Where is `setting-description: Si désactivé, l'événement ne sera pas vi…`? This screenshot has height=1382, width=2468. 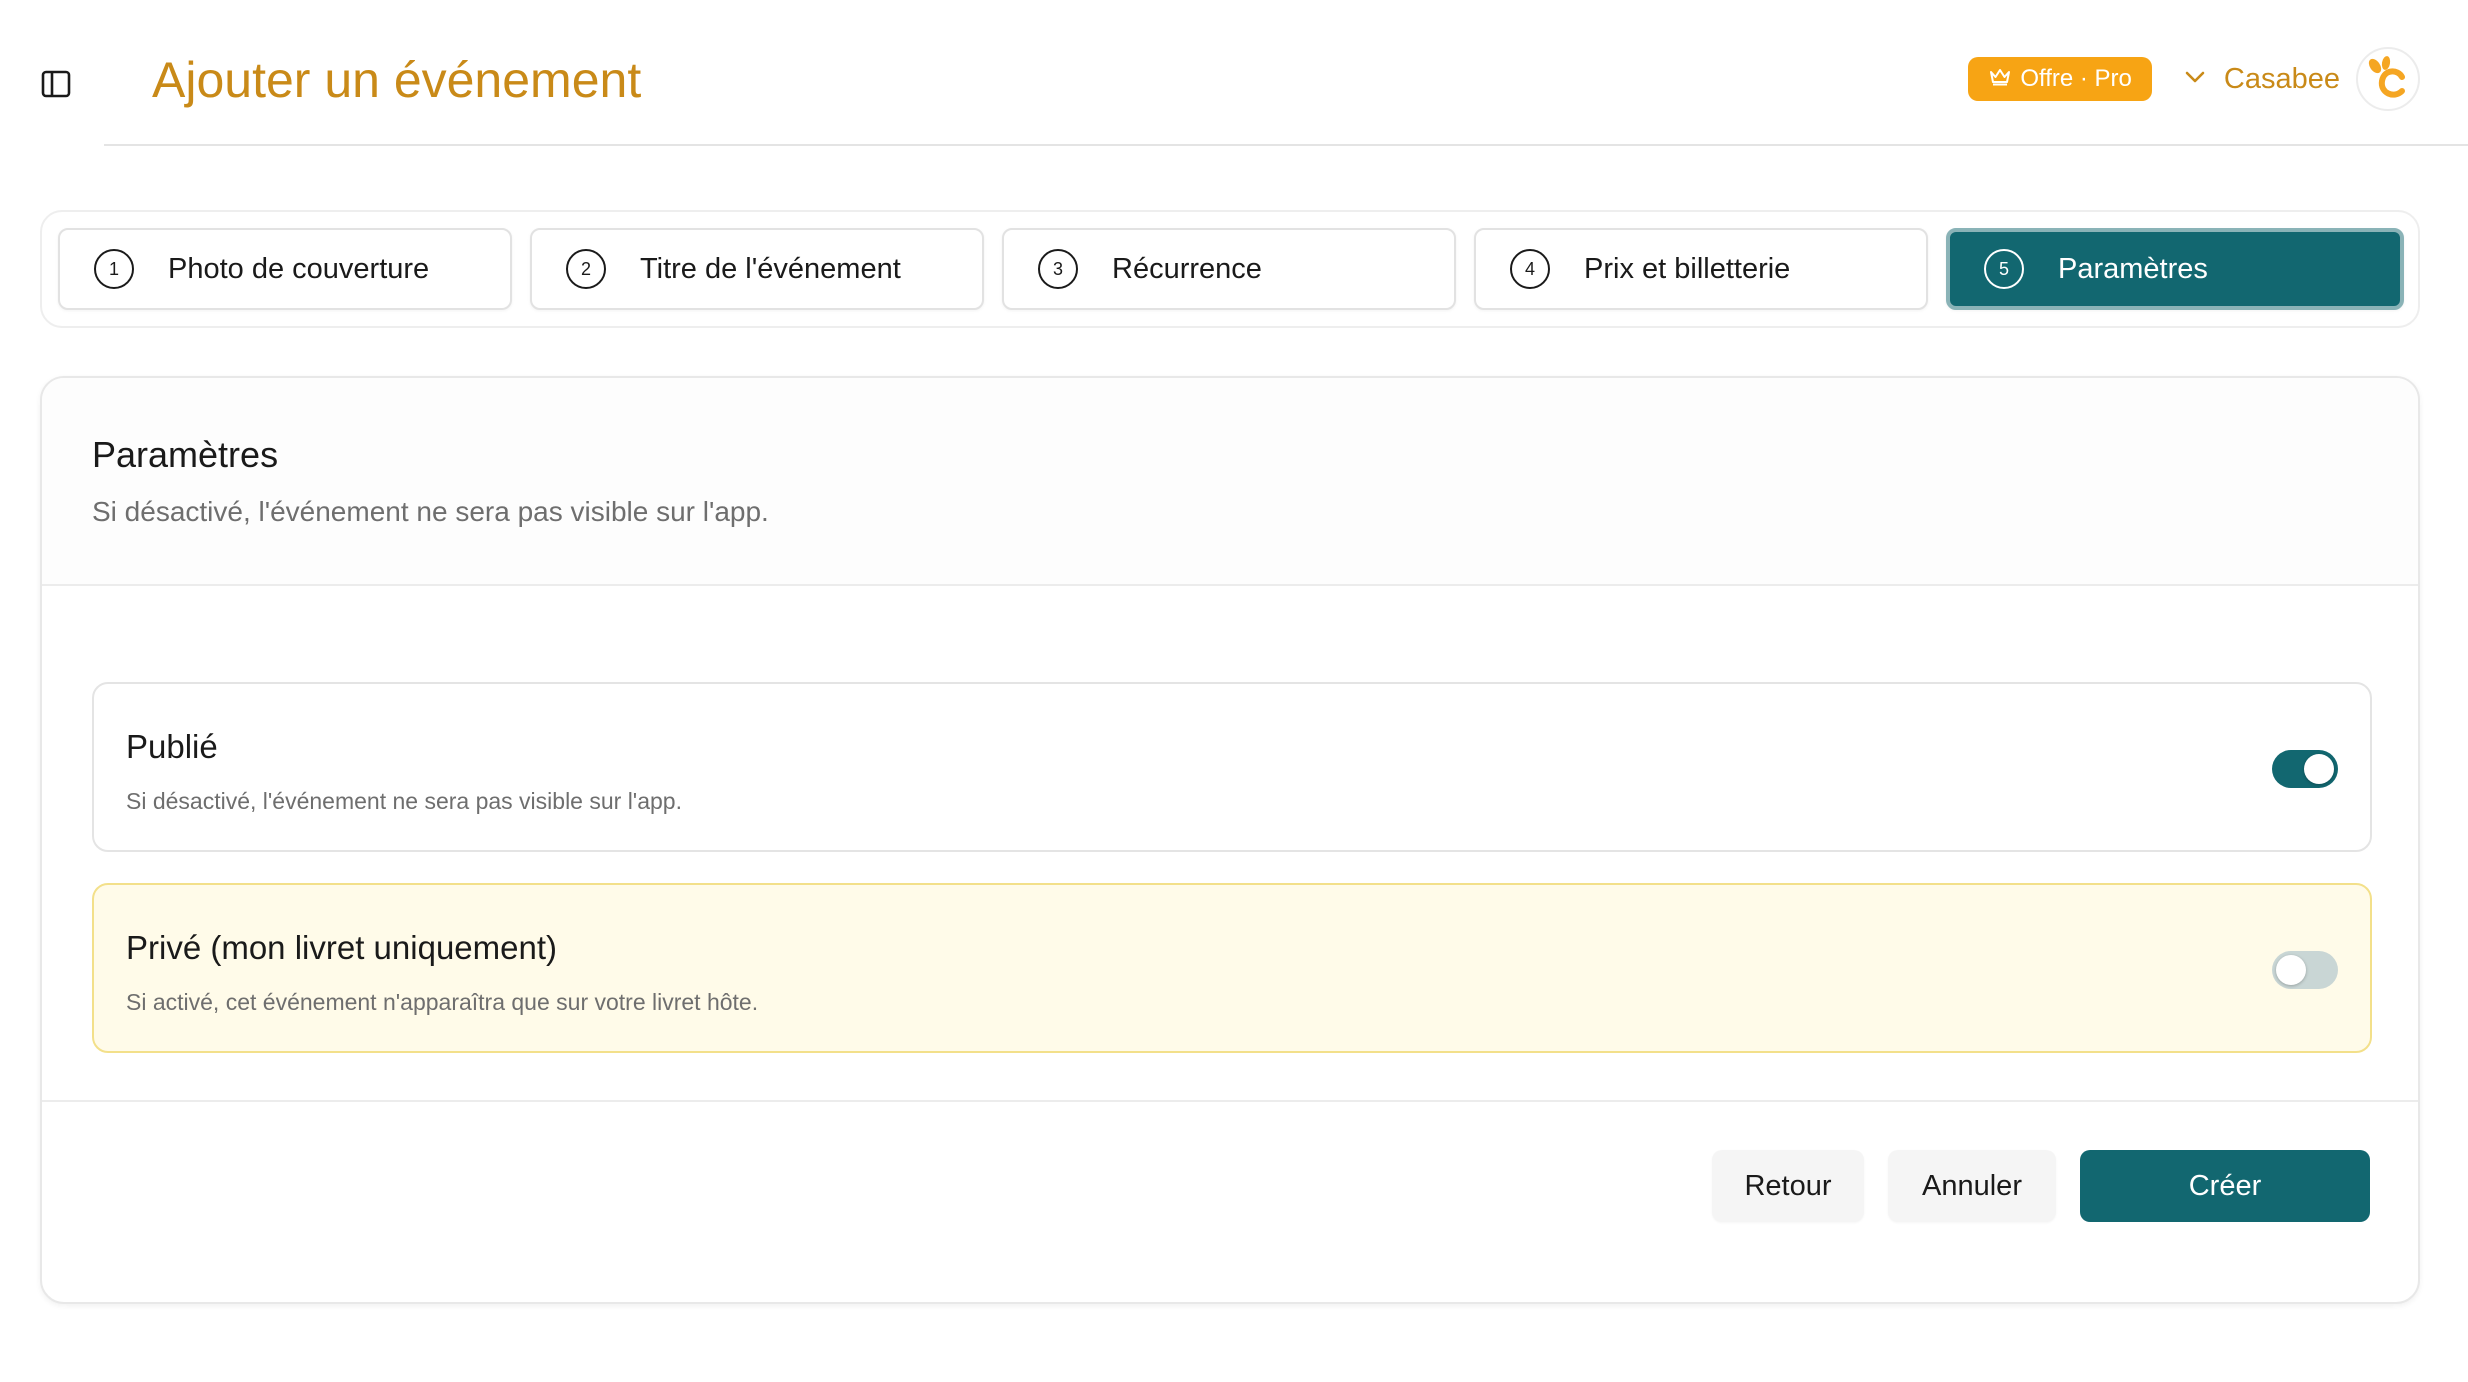 setting-description: Si désactivé, l'événement ne sera pas vi… is located at coordinates (404, 801).